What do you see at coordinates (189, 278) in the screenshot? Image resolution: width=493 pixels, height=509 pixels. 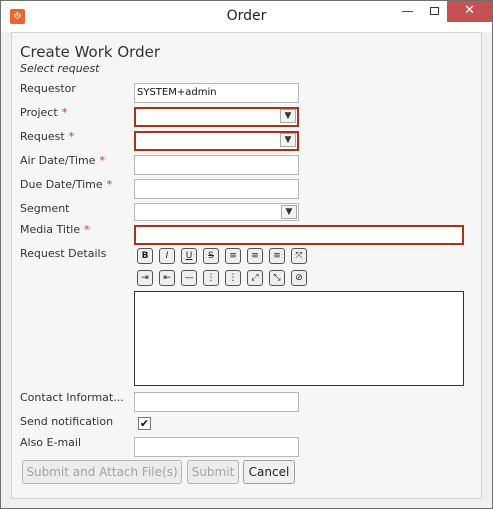 I see `horizontal-rule-icon: —` at bounding box center [189, 278].